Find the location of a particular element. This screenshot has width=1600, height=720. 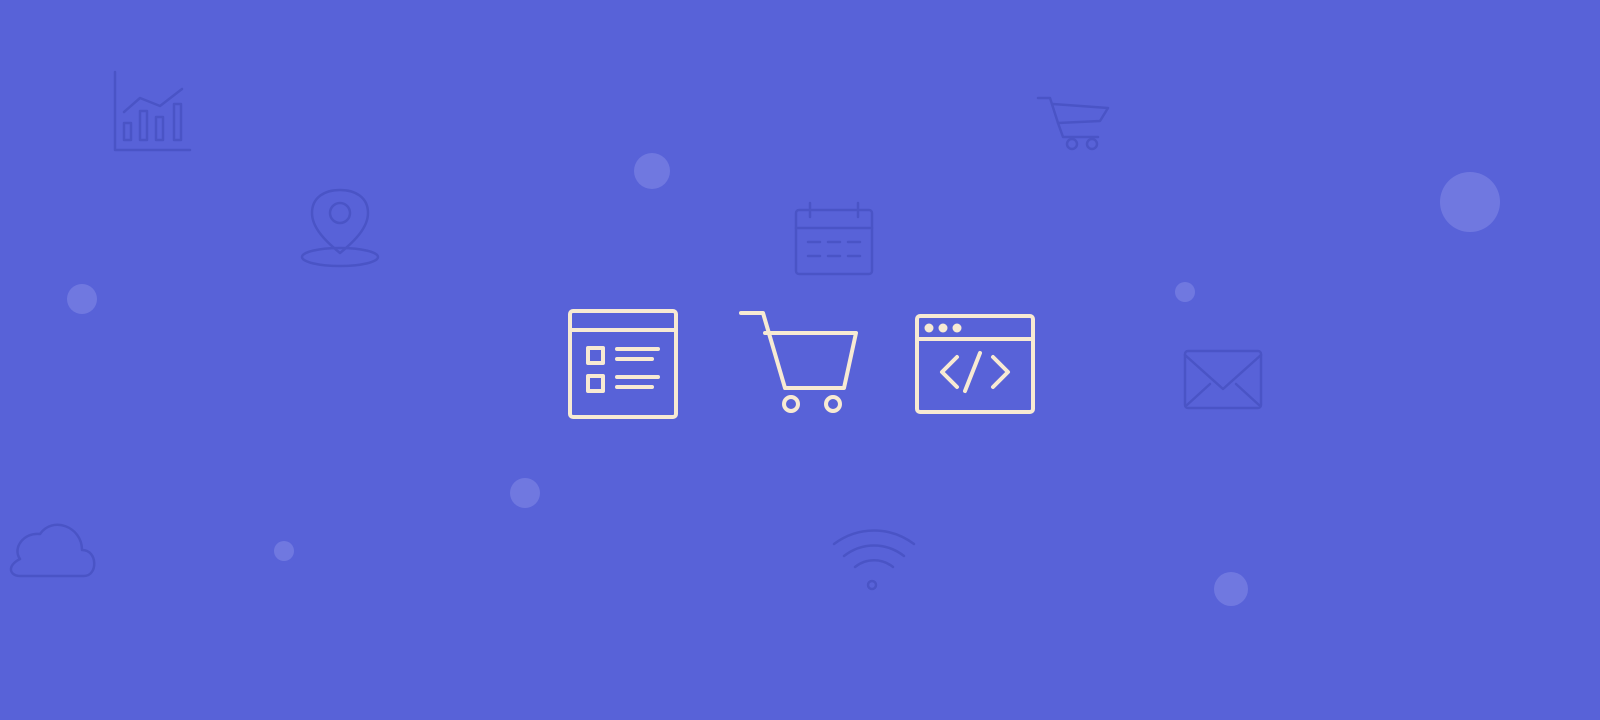

cloud-icon is located at coordinates (52, 550).